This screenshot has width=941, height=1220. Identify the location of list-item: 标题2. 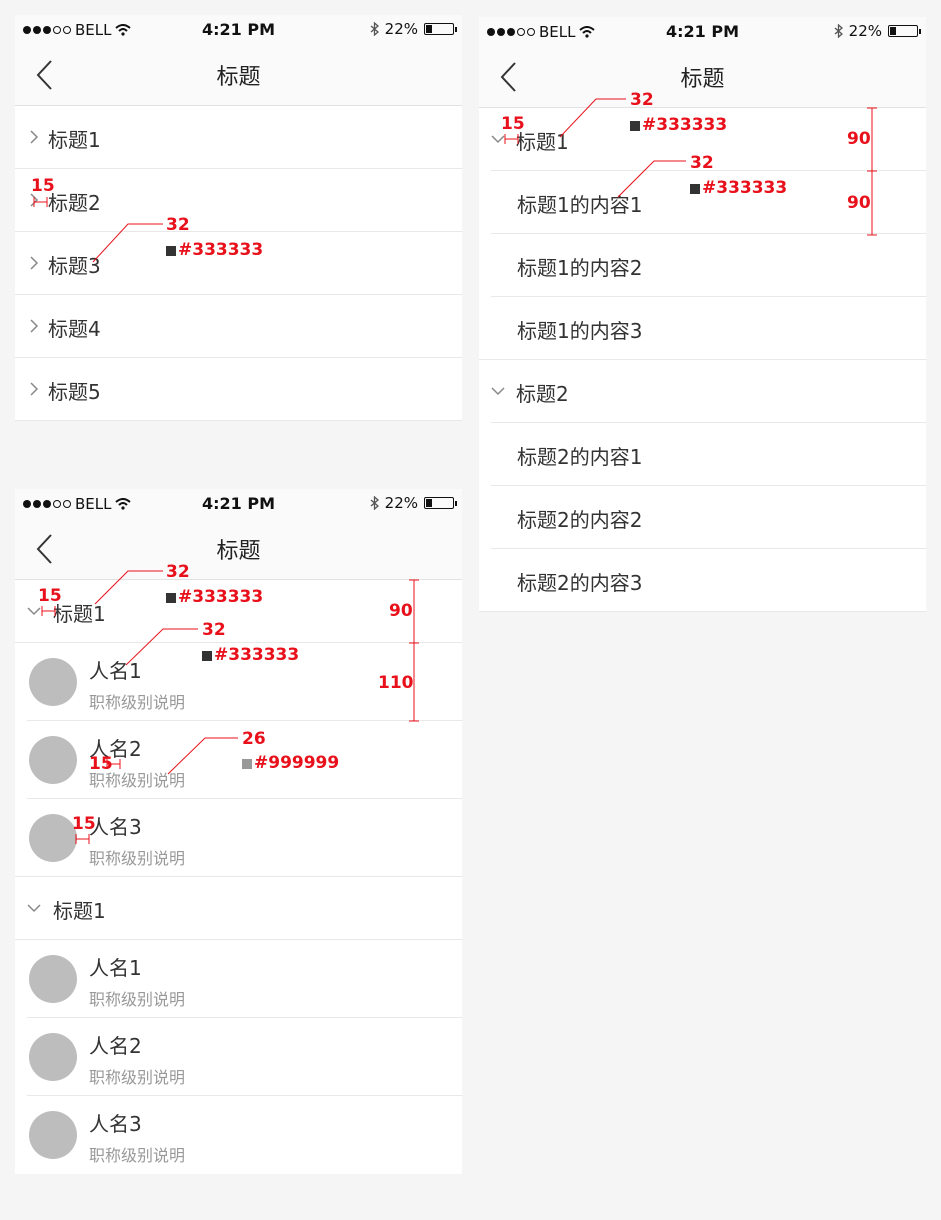
(238, 200).